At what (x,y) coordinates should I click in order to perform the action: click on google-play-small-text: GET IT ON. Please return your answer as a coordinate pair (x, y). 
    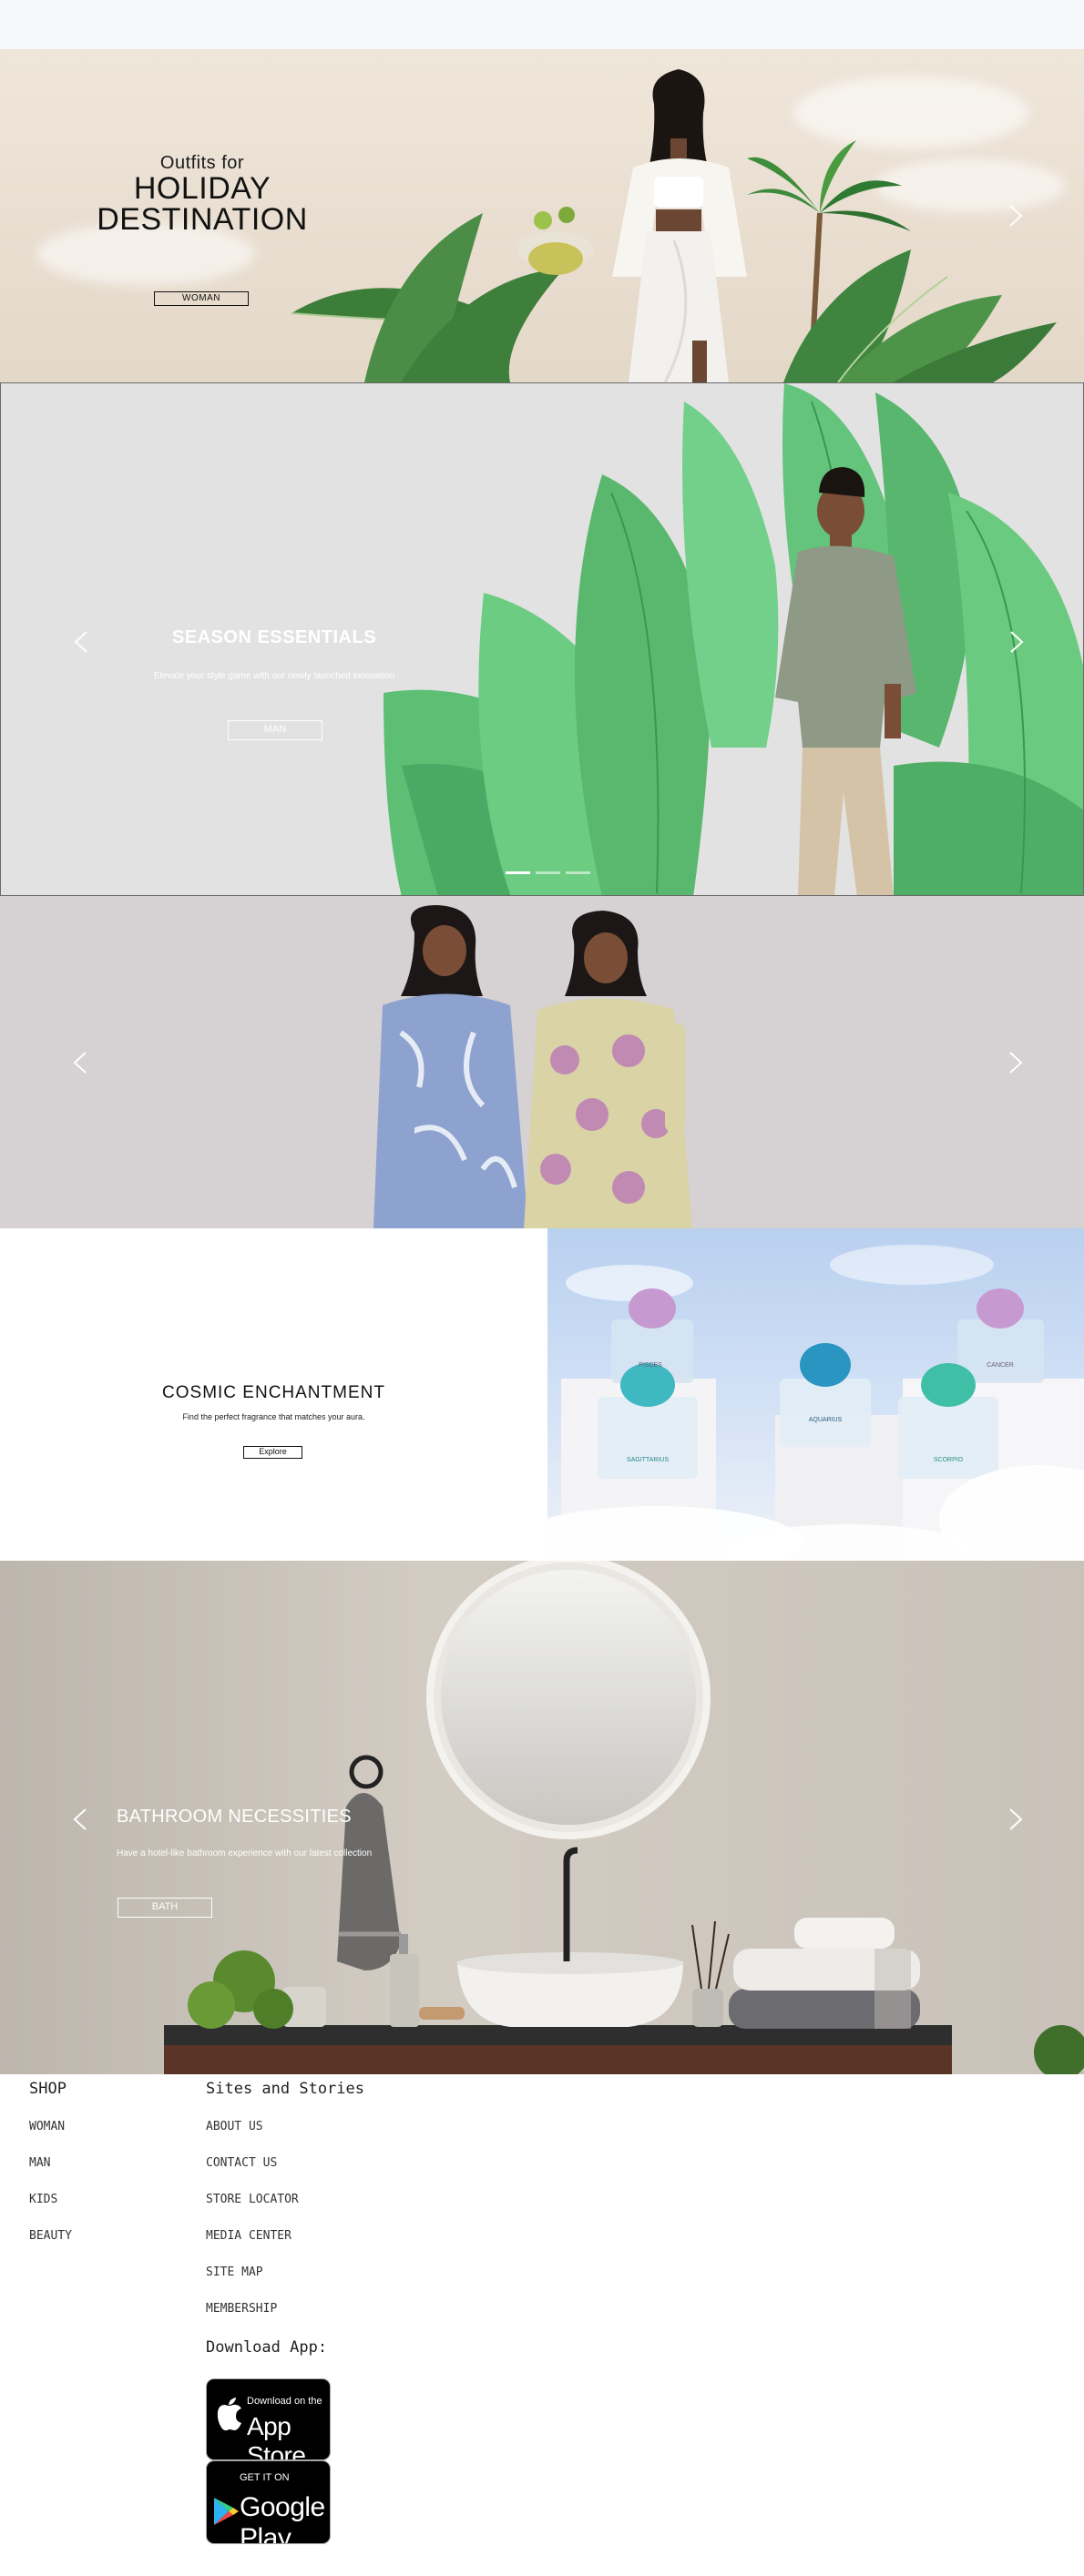
    Looking at the image, I should click on (265, 2477).